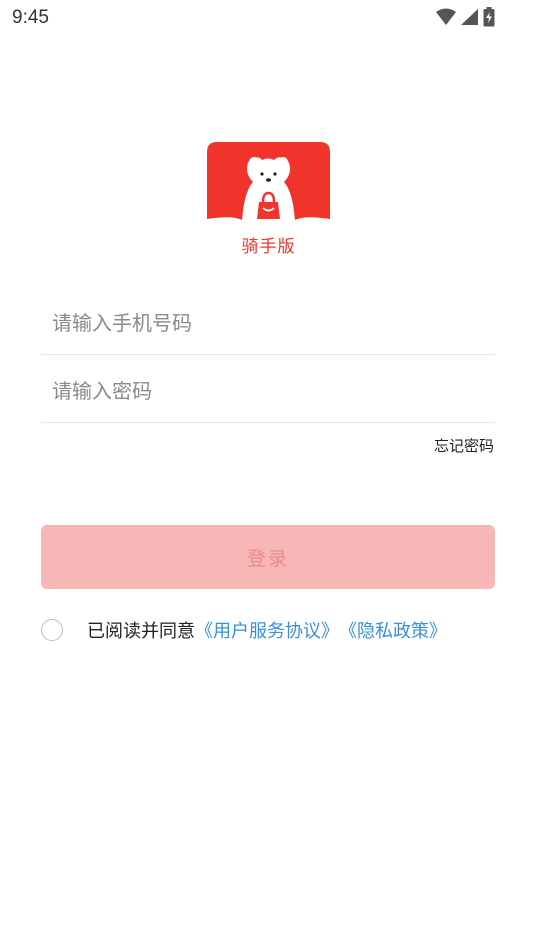 The image size is (535, 951). Describe the element at coordinates (267, 323) in the screenshot. I see `phone-input` at that location.